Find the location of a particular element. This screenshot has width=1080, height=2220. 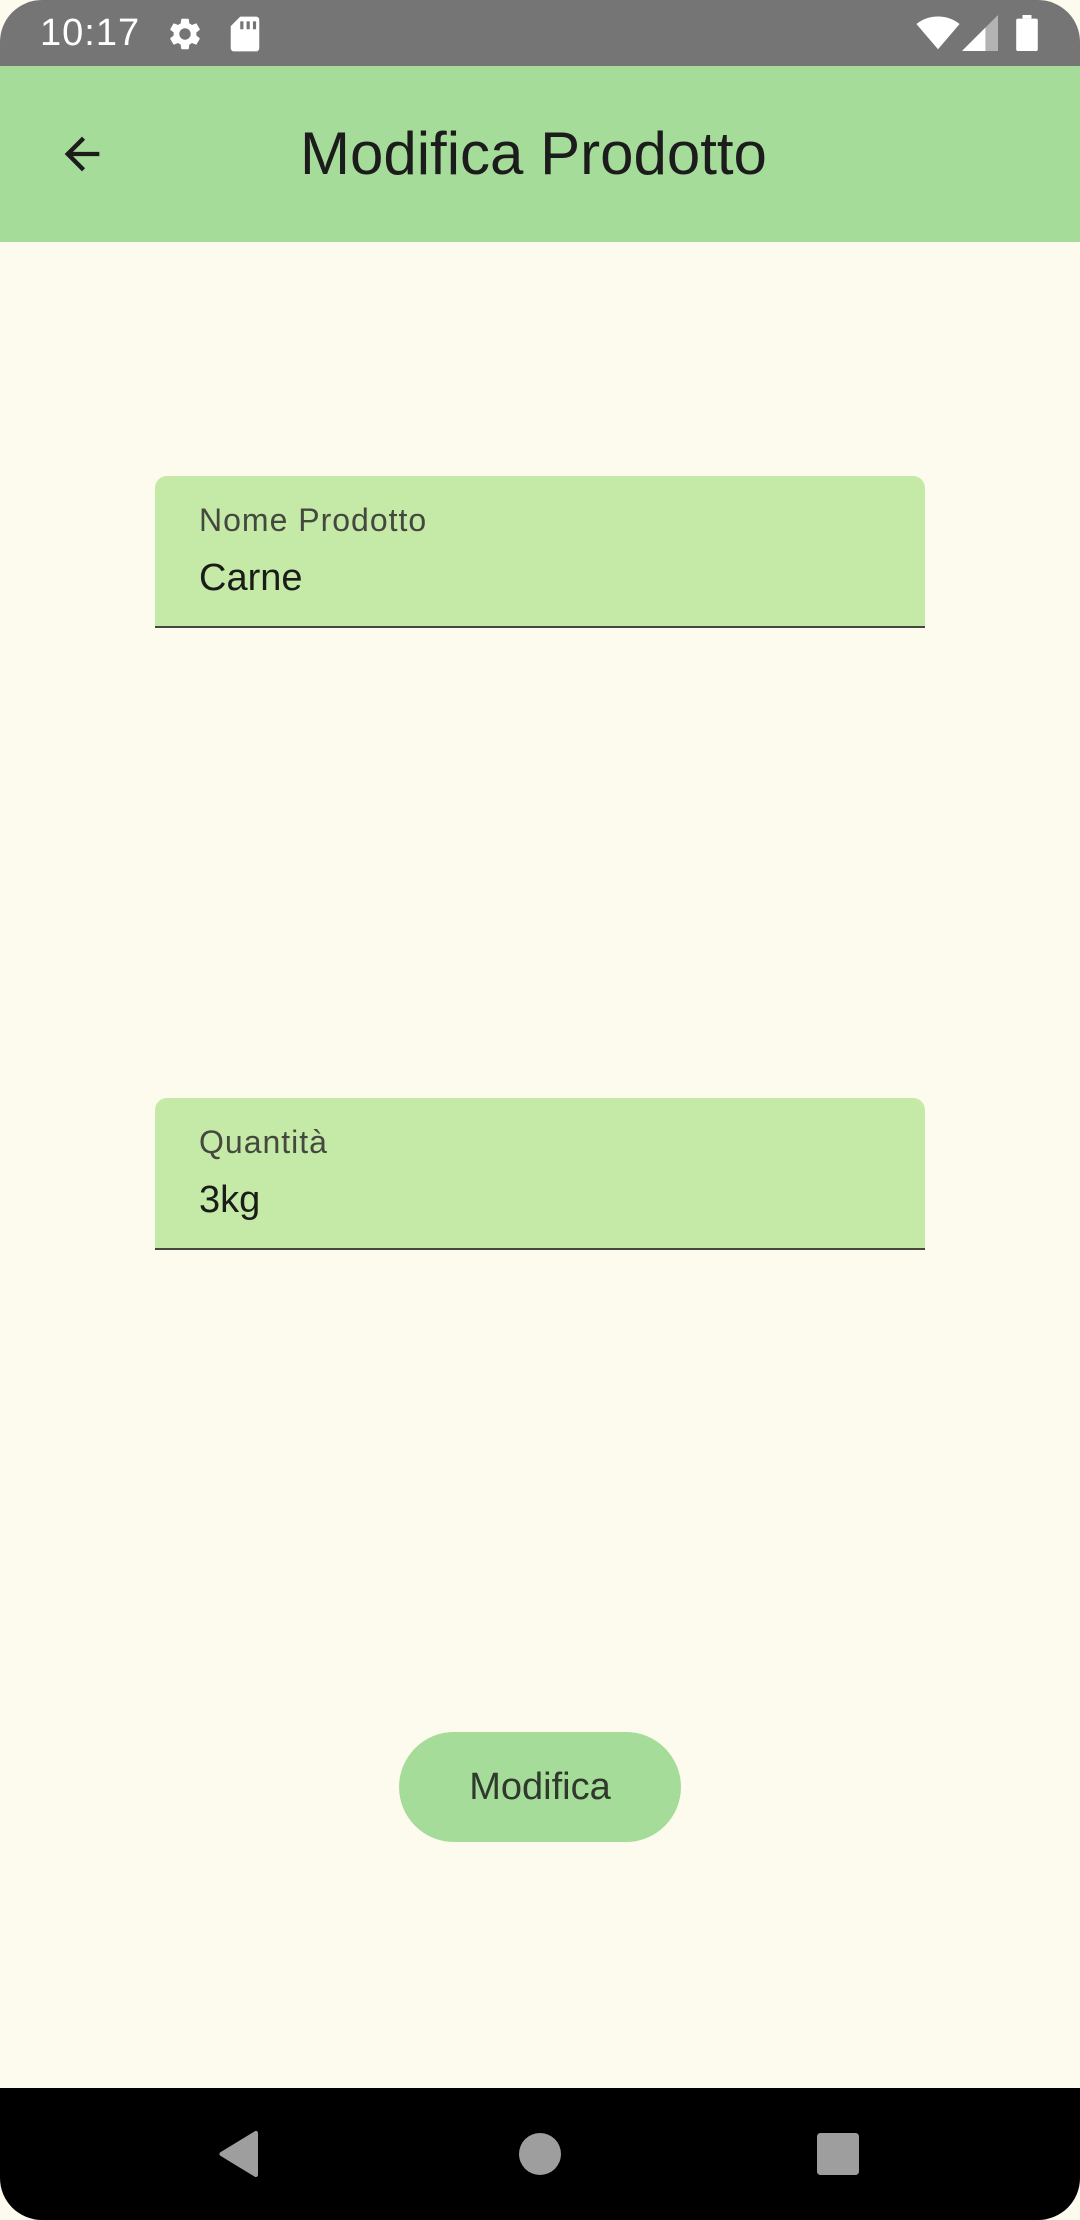

battery-icon is located at coordinates (1027, 33).